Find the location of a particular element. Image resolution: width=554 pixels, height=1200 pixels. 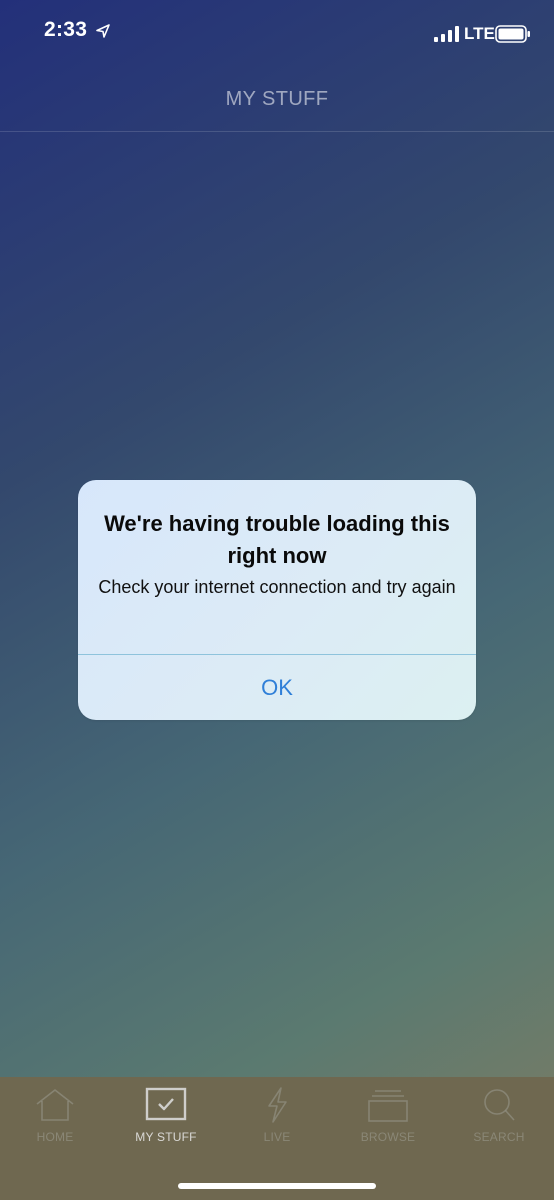

tab-my-stuff: MY STUFF is located at coordinates (166, 1117).